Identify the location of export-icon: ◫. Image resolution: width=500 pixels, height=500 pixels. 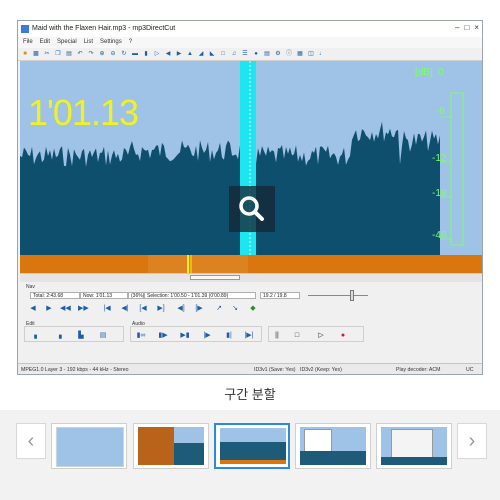
(311, 54).